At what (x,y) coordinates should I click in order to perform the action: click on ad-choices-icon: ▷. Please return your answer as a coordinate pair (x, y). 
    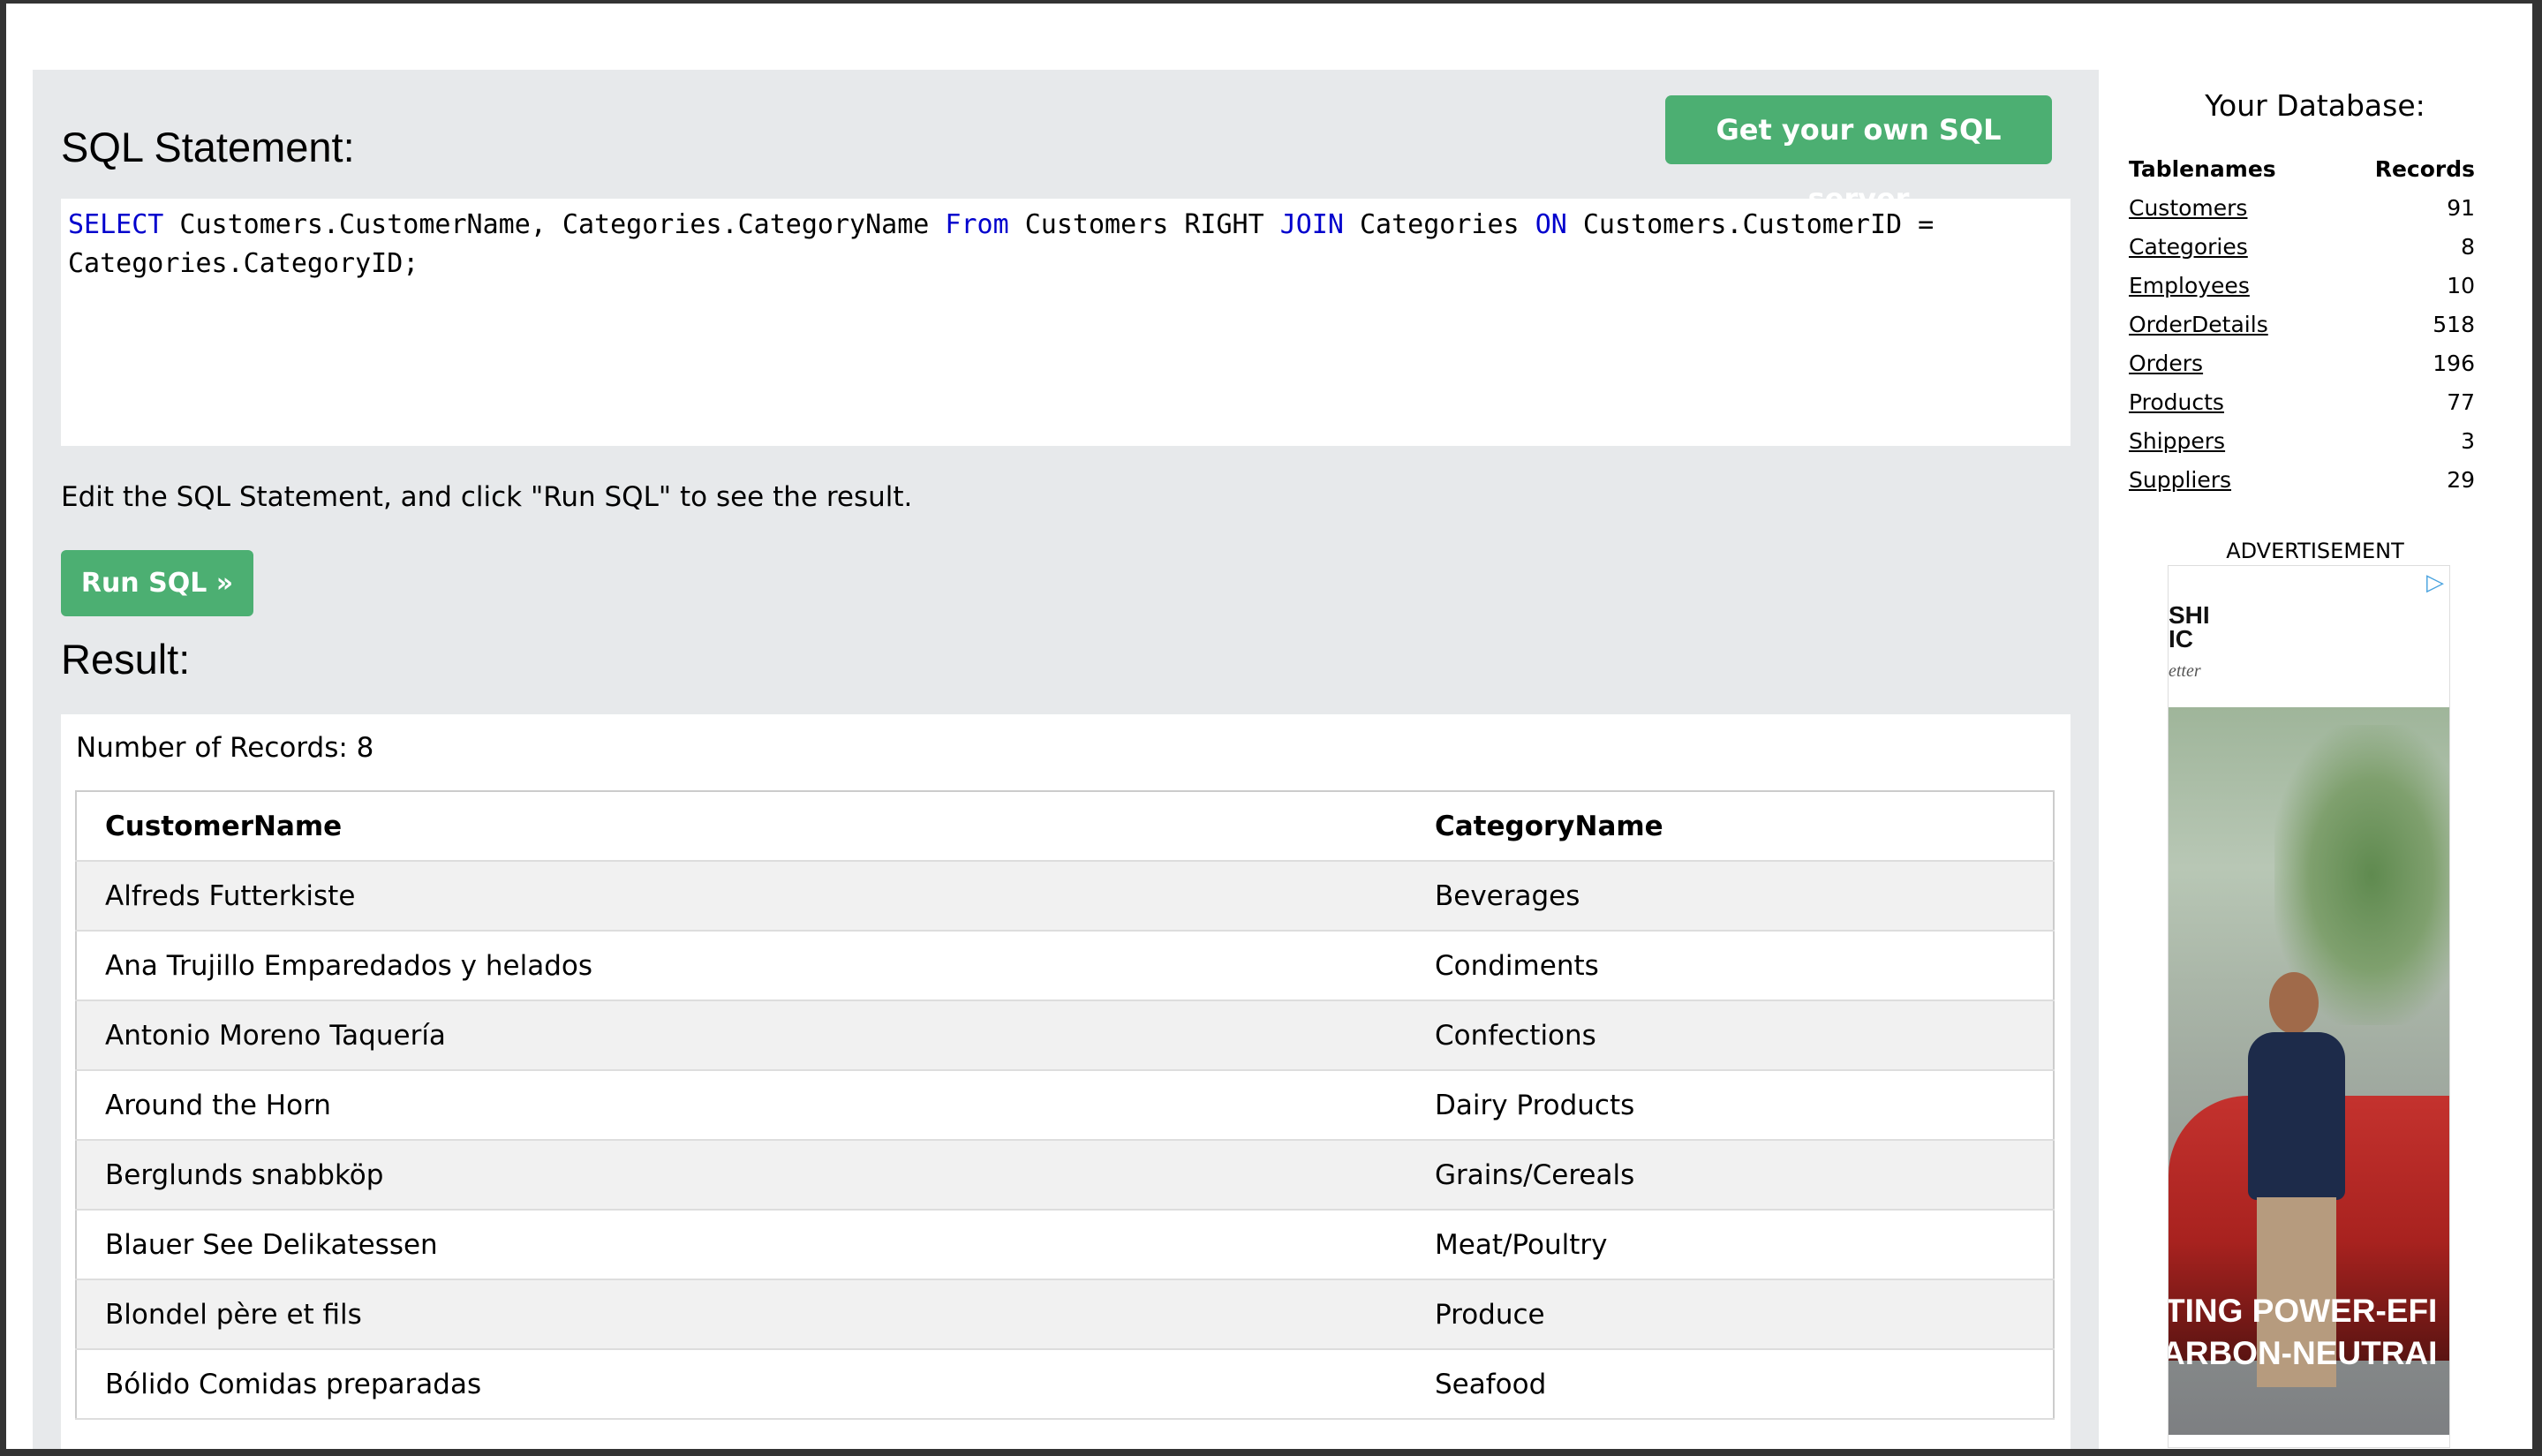
    Looking at the image, I should click on (2435, 583).